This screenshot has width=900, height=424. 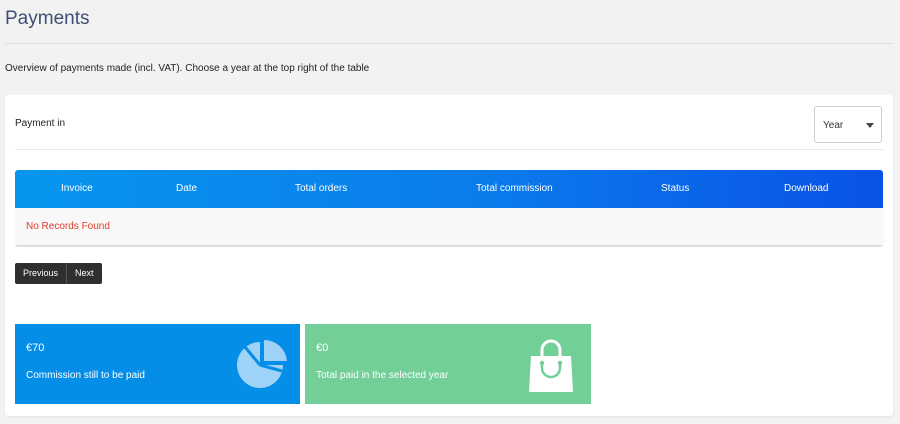 What do you see at coordinates (322, 348) in the screenshot?
I see `total-paid-amount: €0` at bounding box center [322, 348].